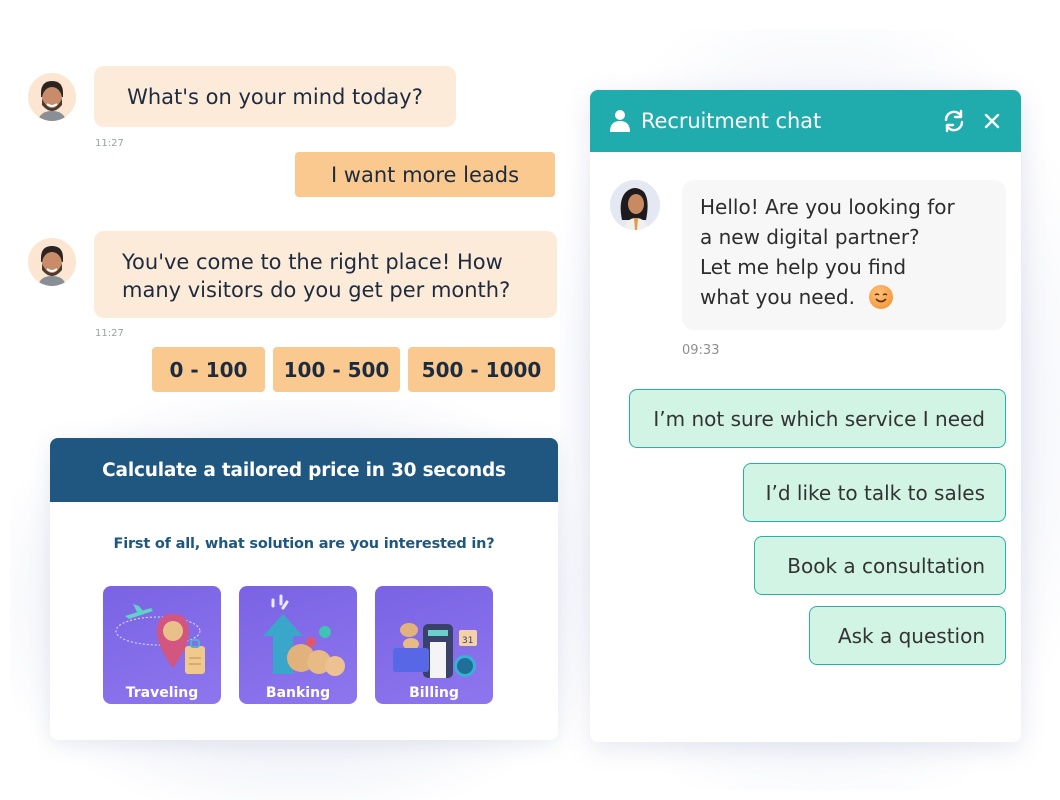 The width and height of the screenshot is (1060, 800). Describe the element at coordinates (434, 693) in the screenshot. I see `option-label: Billing` at that location.